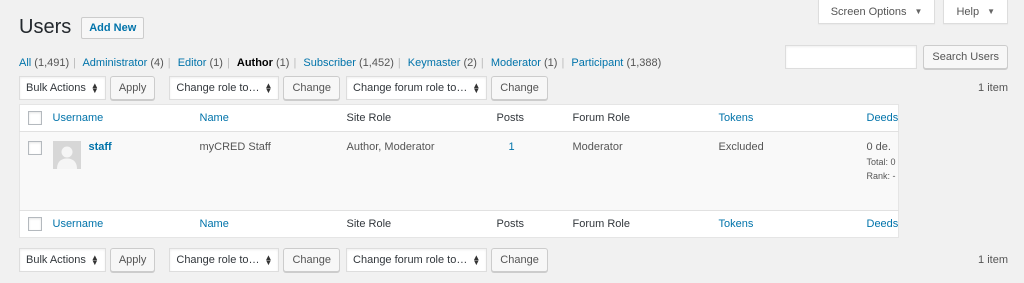  What do you see at coordinates (512, 147) in the screenshot?
I see `posts-count-link: 1` at bounding box center [512, 147].